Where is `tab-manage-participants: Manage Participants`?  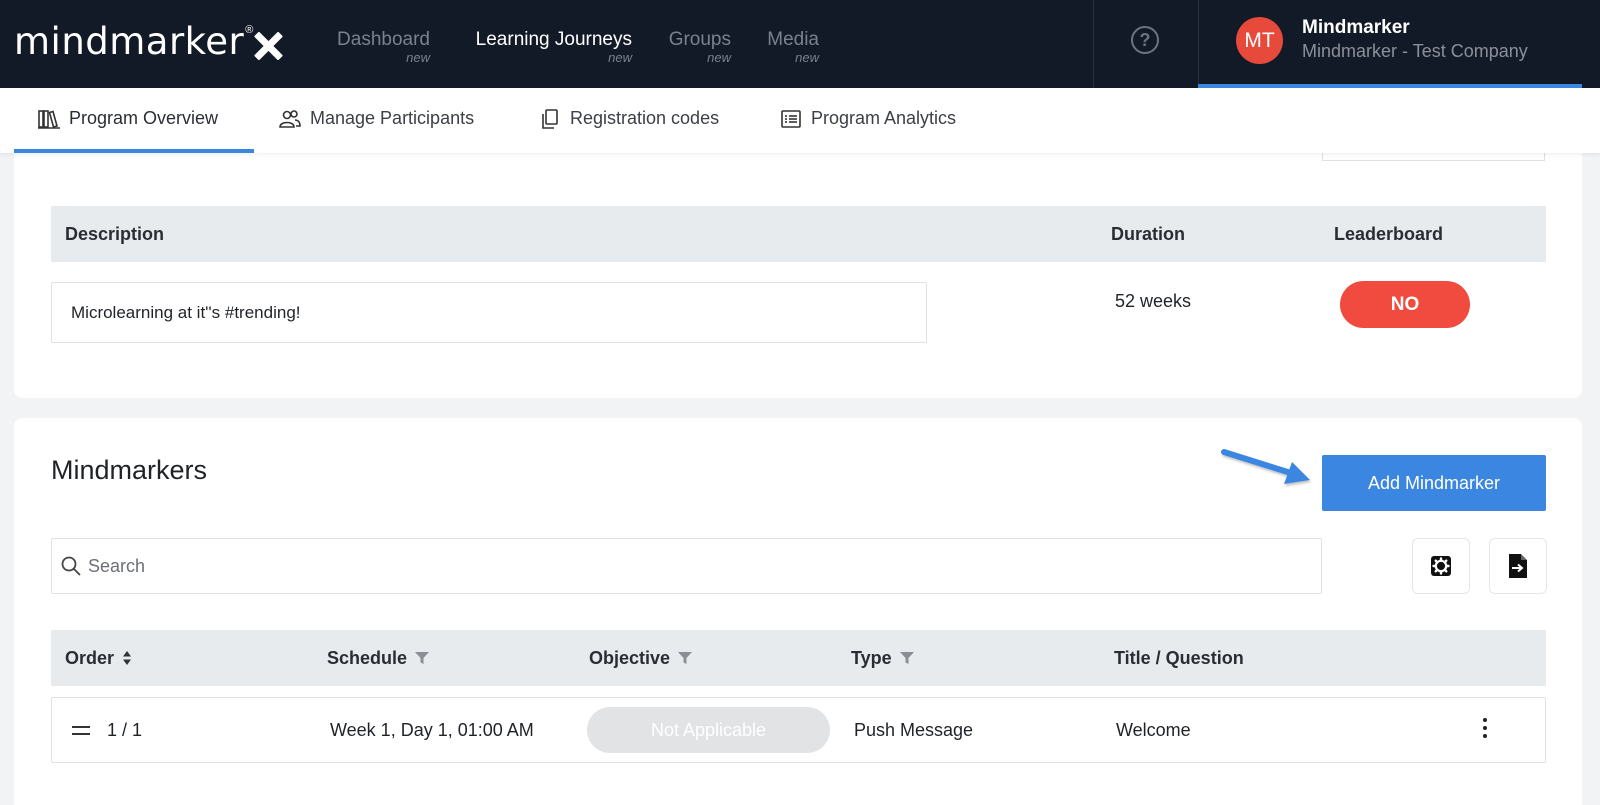
tab-manage-participants: Manage Participants is located at coordinates (376, 120).